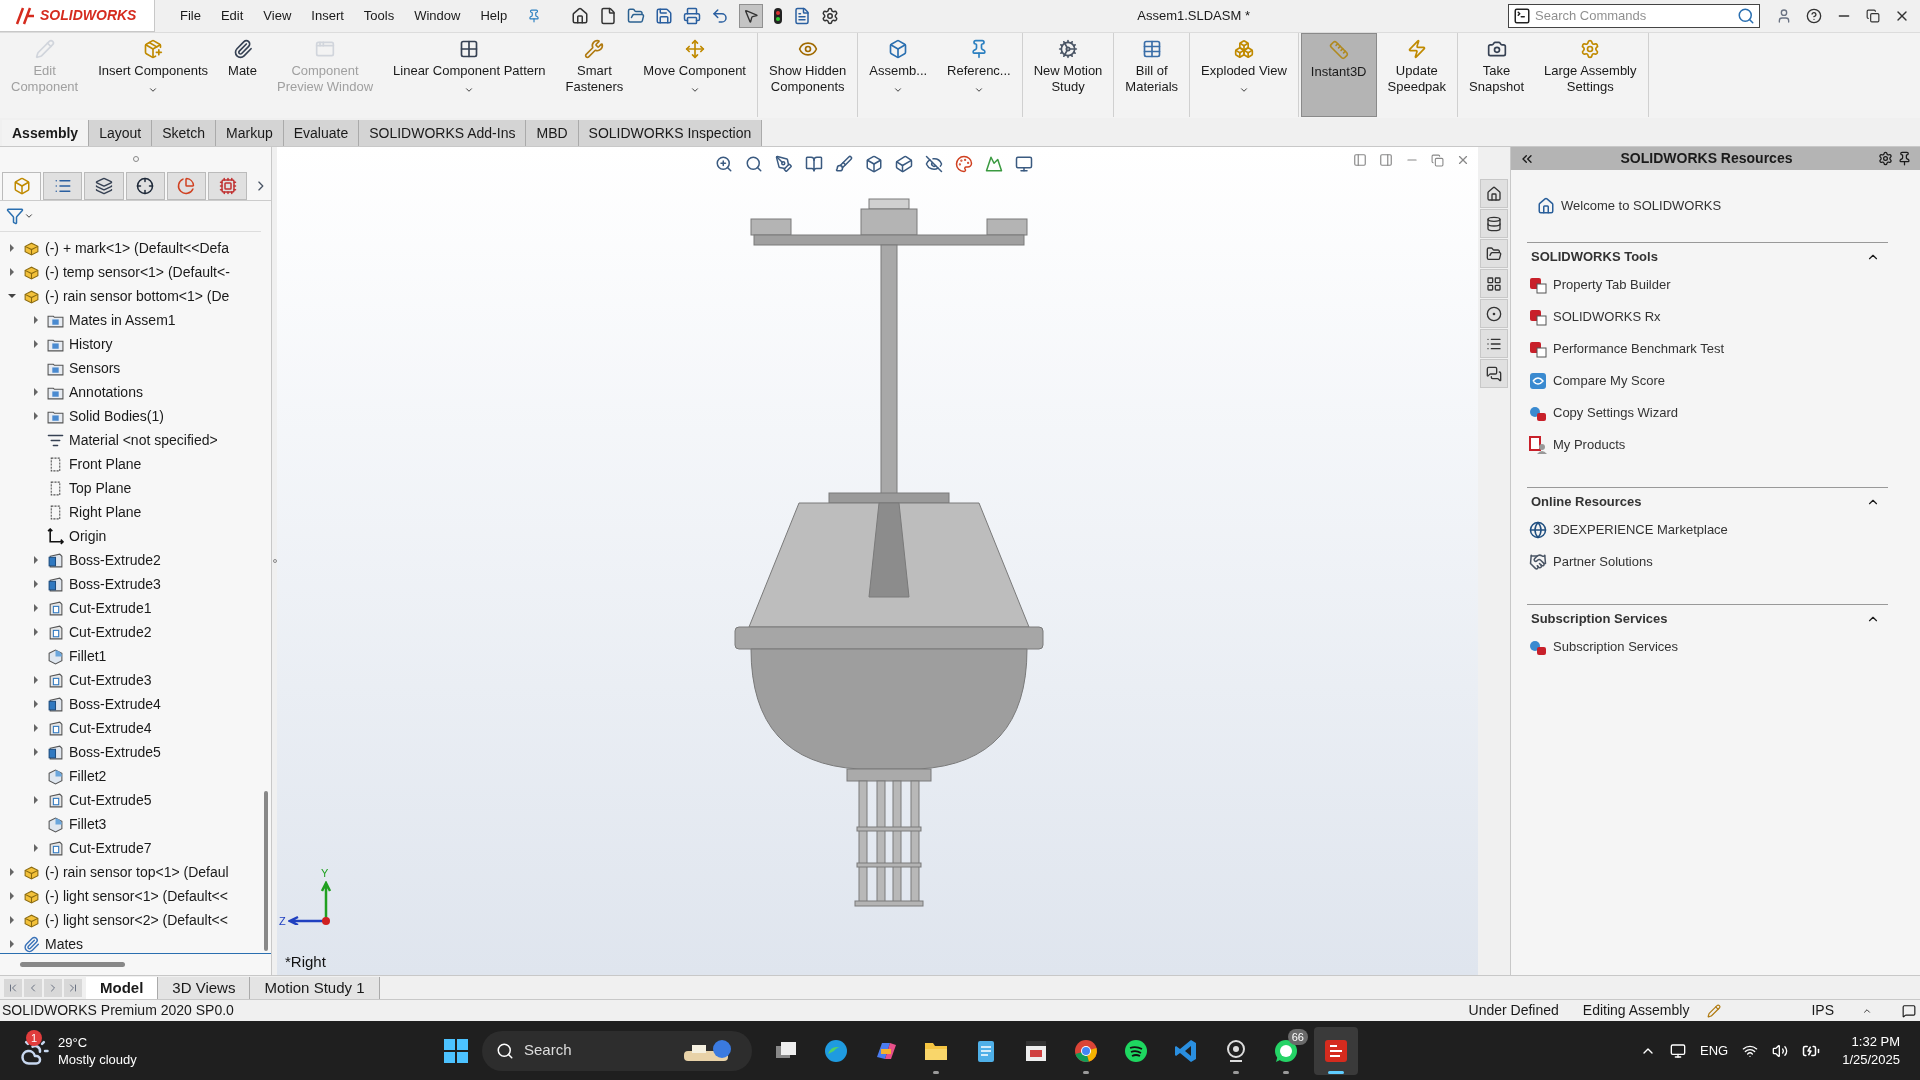 Image resolution: width=1920 pixels, height=1080 pixels. Describe the element at coordinates (1417, 75) in the screenshot. I see `ribbon-button: Update Speedpak` at that location.